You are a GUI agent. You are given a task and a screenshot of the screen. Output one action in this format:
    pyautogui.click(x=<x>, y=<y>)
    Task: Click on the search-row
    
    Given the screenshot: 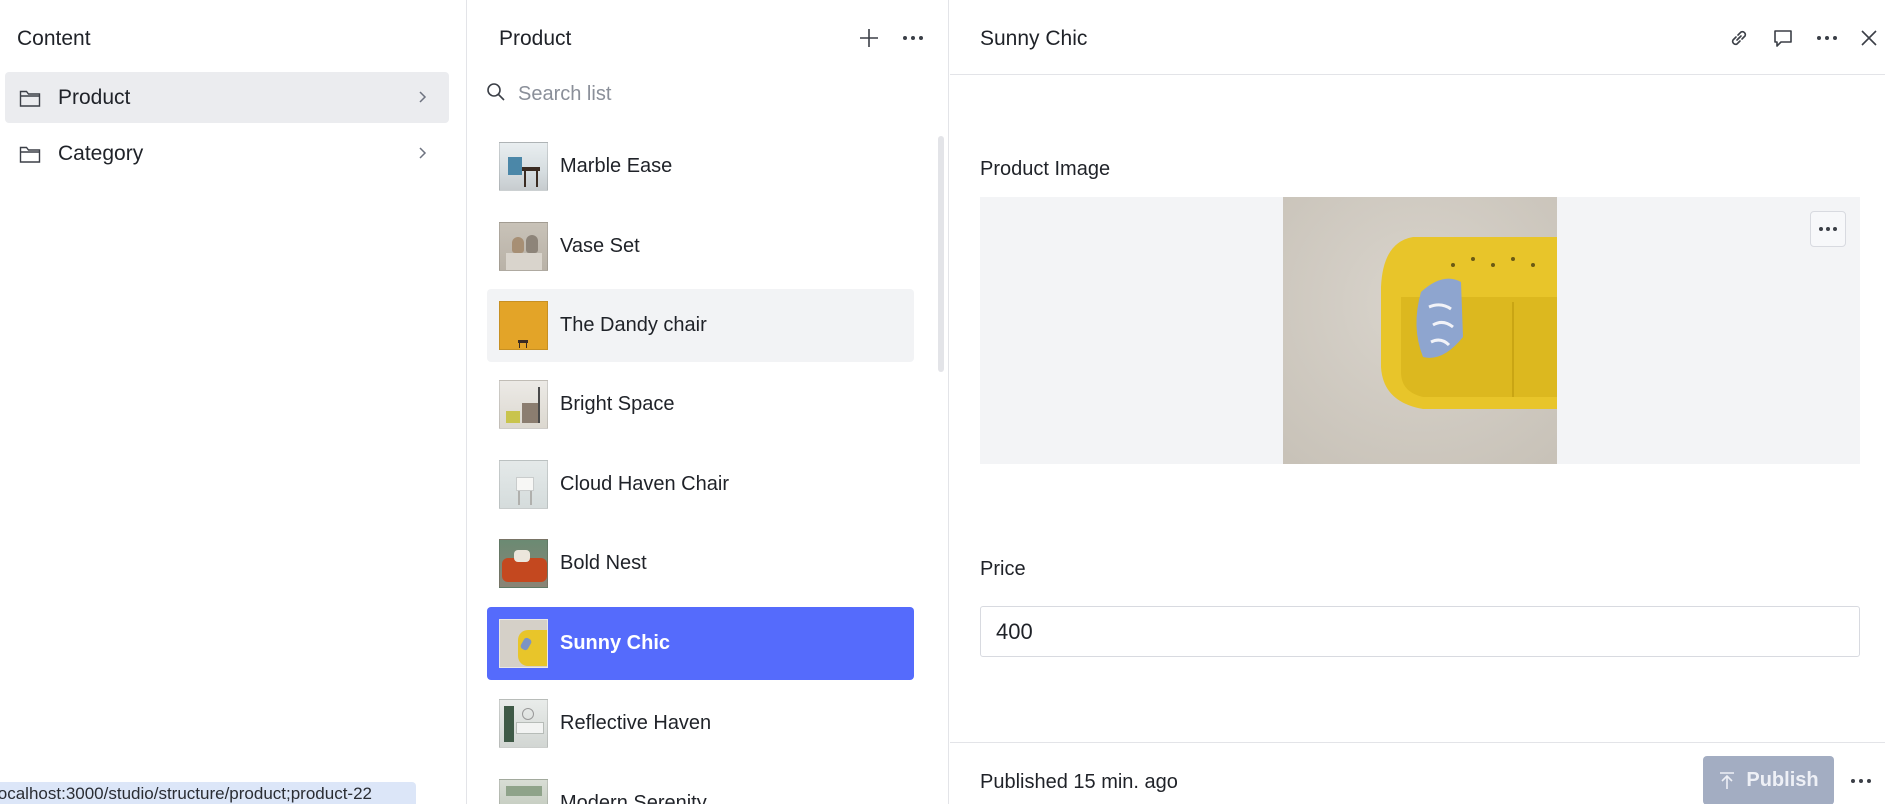 What is the action you would take?
    pyautogui.click(x=706, y=94)
    